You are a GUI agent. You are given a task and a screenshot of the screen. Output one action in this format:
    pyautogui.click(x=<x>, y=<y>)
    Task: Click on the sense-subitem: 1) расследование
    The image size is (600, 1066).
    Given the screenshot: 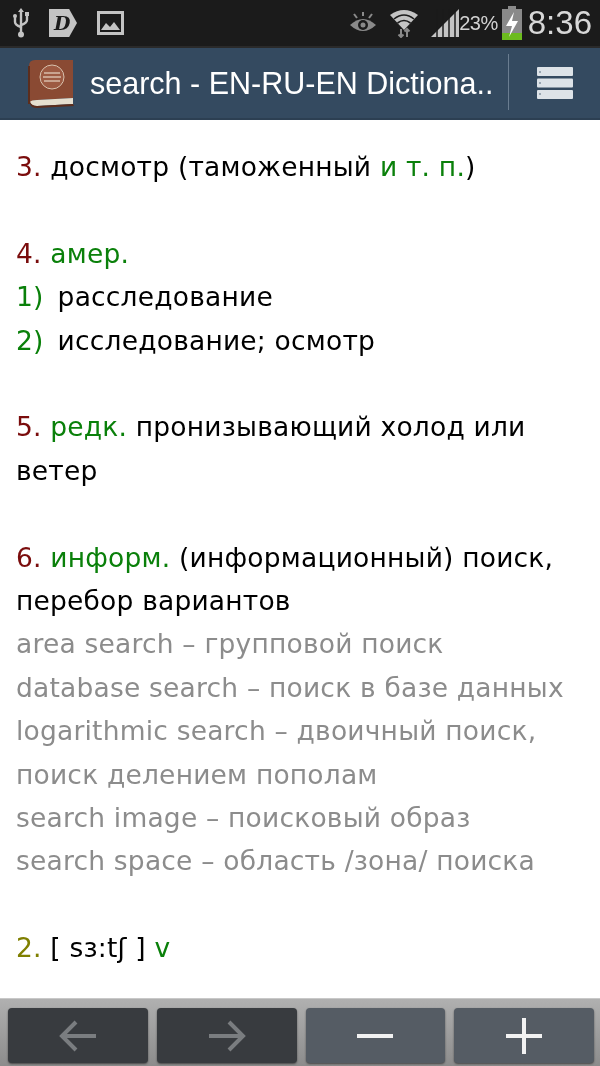 What is the action you would take?
    pyautogui.click(x=144, y=297)
    